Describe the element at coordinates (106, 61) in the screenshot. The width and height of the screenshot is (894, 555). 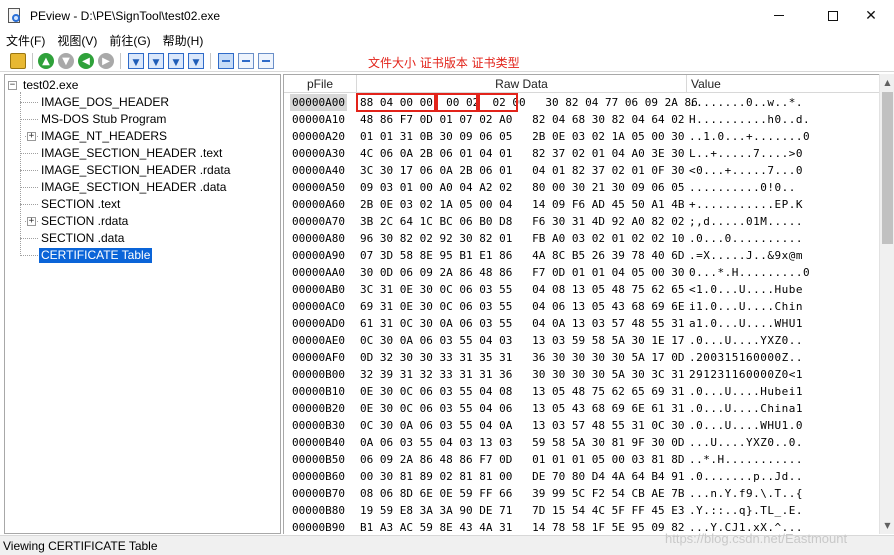
I see `forward-icon: ▶` at that location.